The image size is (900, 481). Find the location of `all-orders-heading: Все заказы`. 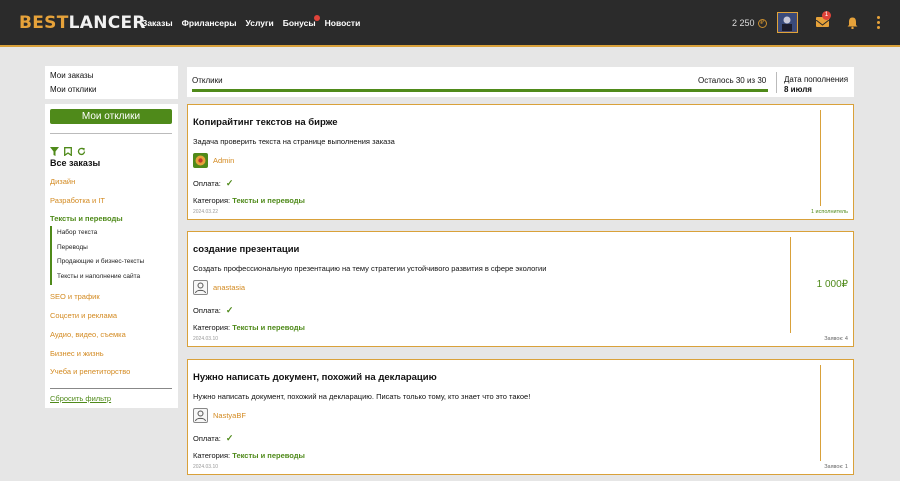

all-orders-heading: Все заказы is located at coordinates (75, 163).